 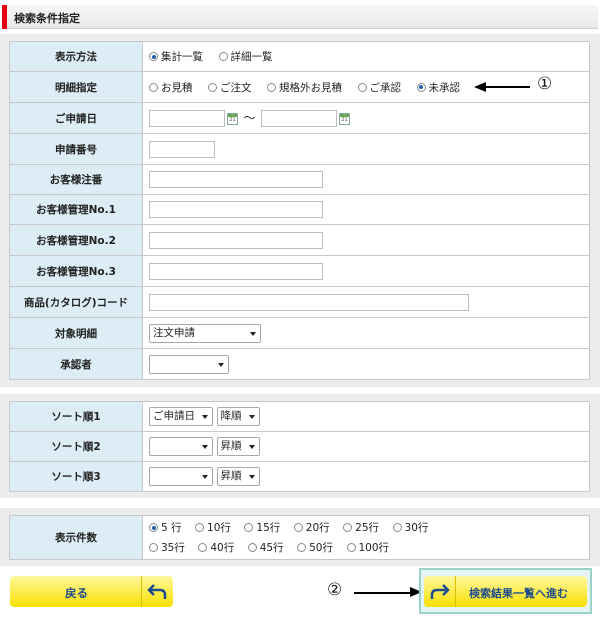 I want to click on radio-estimate-control, so click(x=153, y=87).